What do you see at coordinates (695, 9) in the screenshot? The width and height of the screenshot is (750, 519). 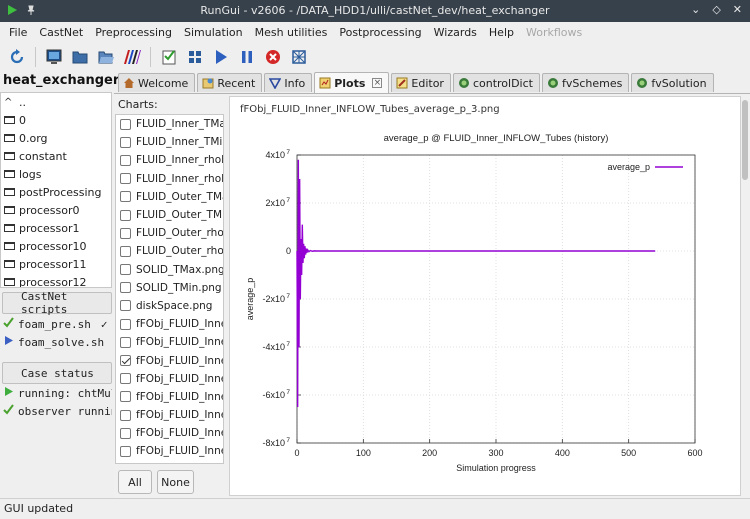 I see `minimize-icon: ⌄` at bounding box center [695, 9].